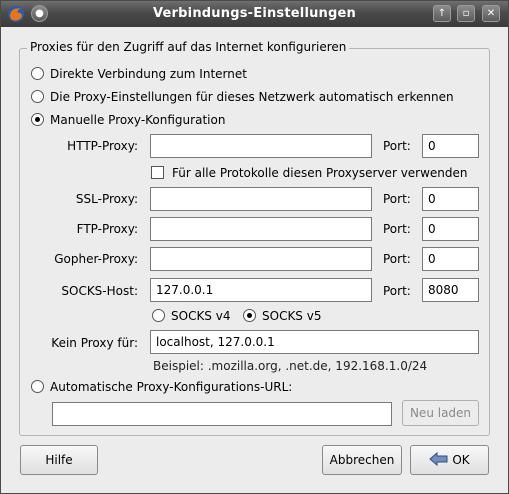  I want to click on ftp-port-input, so click(450, 229).